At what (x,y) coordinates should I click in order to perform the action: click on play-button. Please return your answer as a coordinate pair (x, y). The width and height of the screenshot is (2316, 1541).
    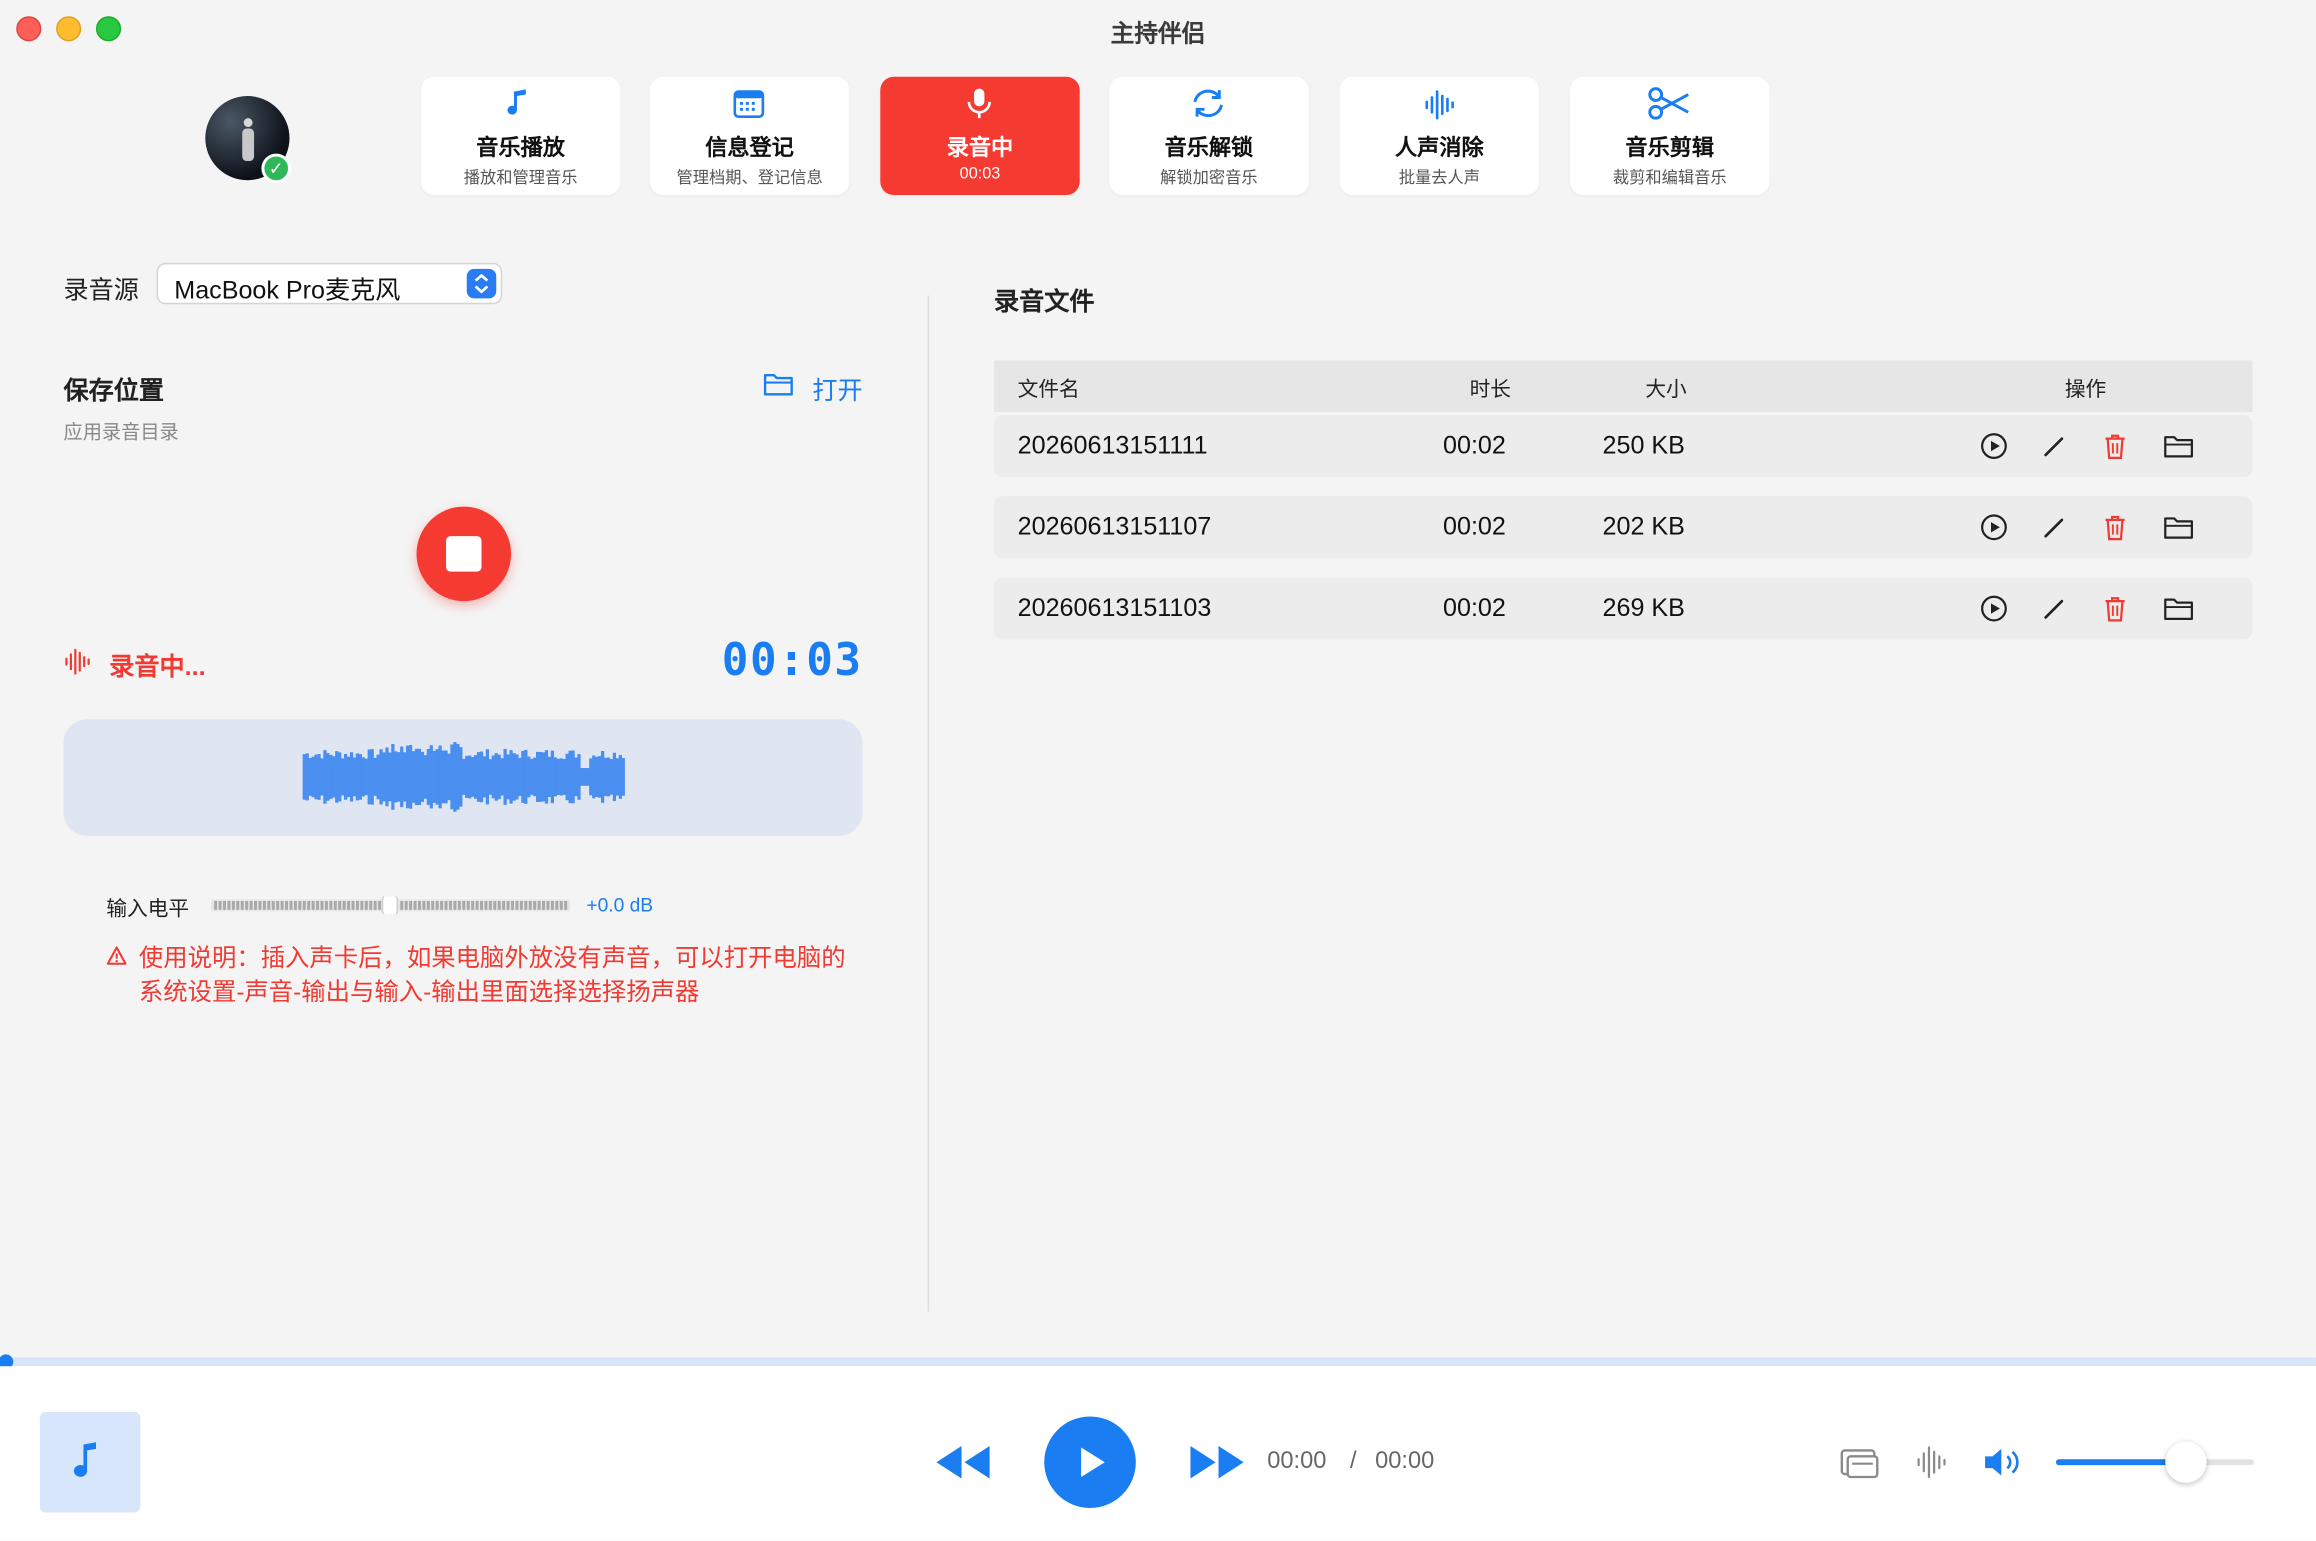
    Looking at the image, I should click on (1090, 1462).